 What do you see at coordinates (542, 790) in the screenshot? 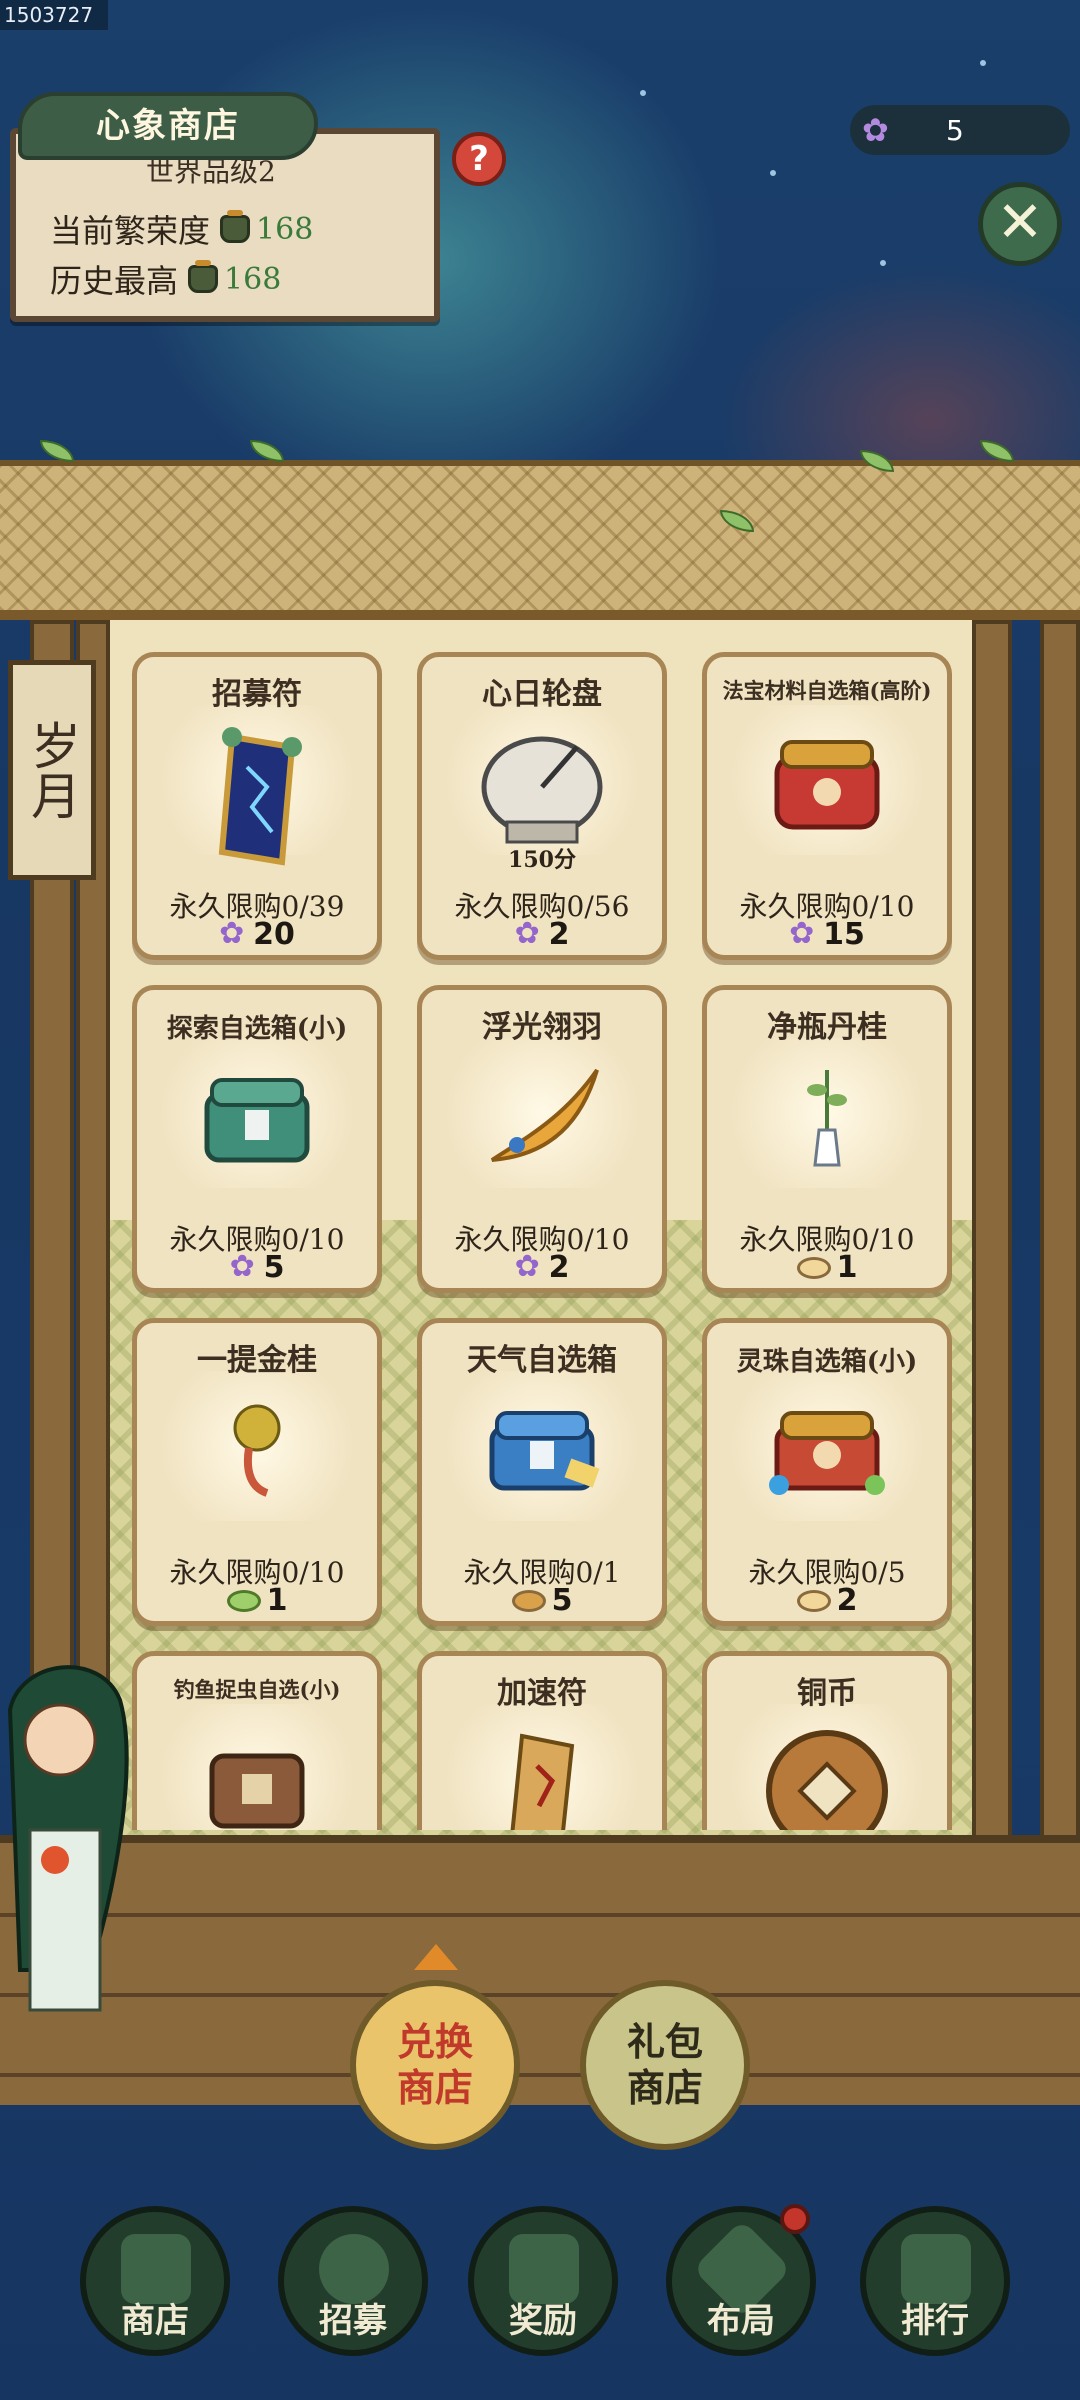
I see `sundial-icon` at bounding box center [542, 790].